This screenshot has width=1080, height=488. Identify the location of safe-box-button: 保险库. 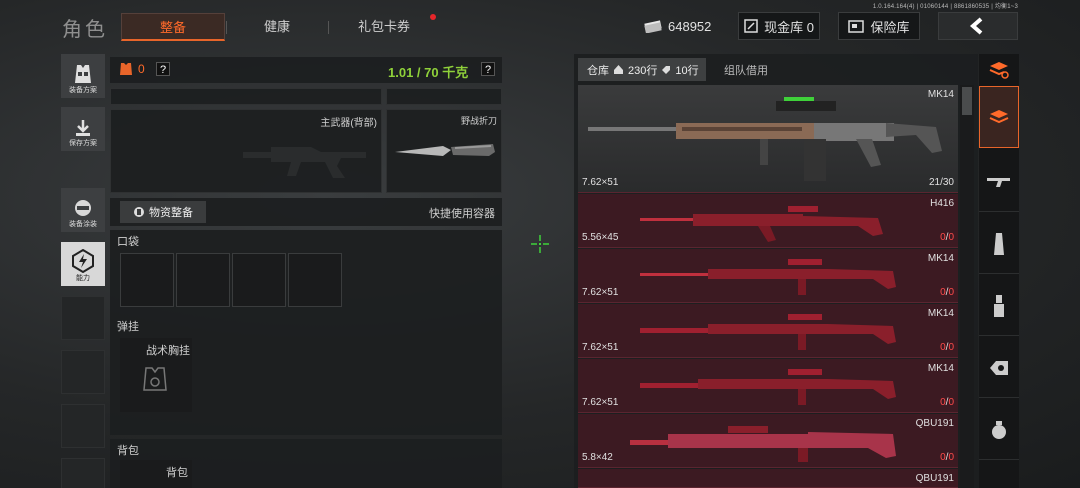
(879, 26).